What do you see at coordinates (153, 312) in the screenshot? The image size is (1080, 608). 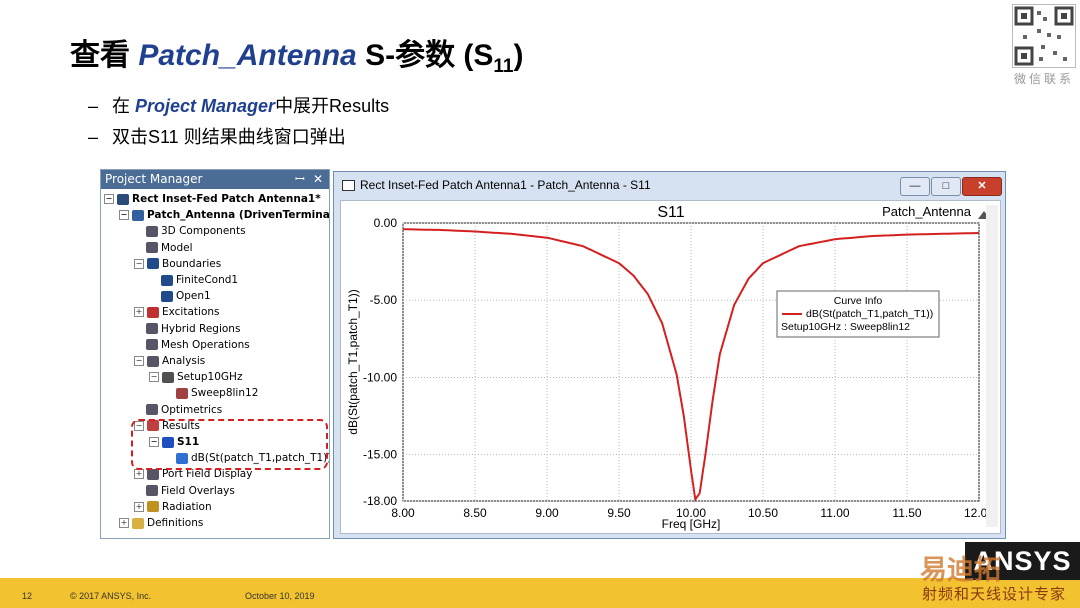 I see `excitation-icon` at bounding box center [153, 312].